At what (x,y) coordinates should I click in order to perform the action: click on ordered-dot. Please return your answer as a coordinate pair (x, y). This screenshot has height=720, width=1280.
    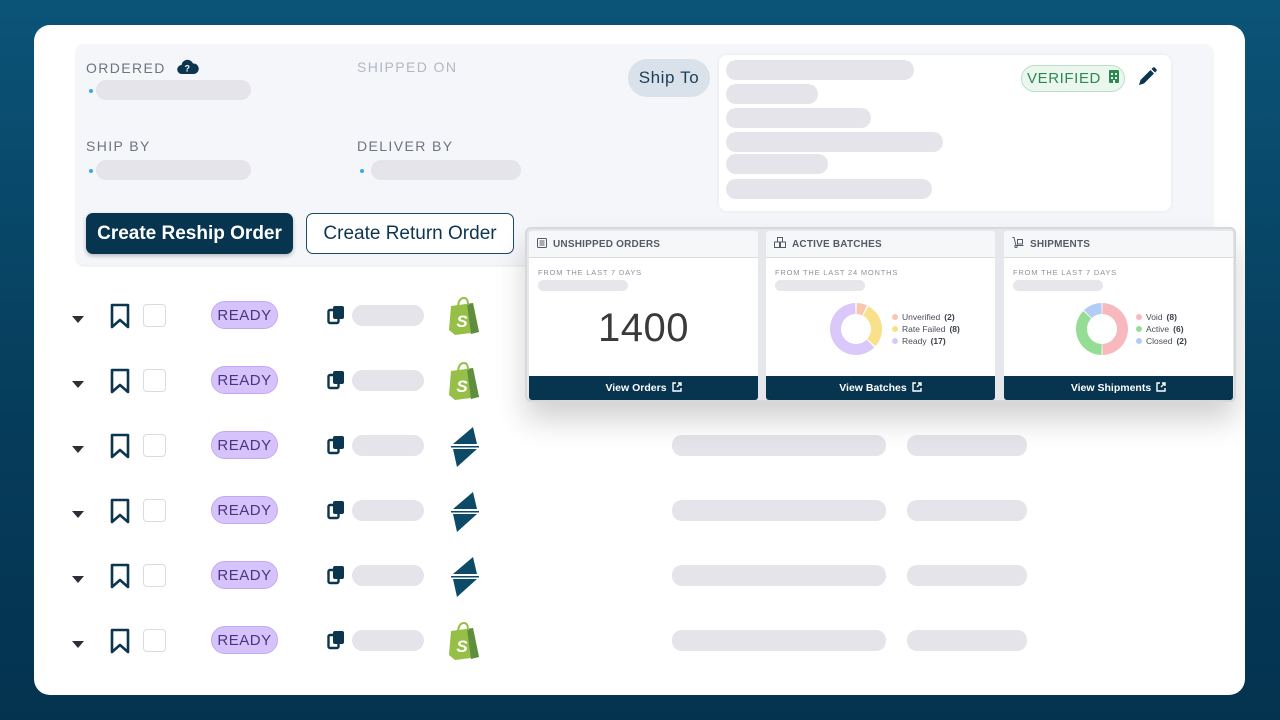
    Looking at the image, I should click on (91, 91).